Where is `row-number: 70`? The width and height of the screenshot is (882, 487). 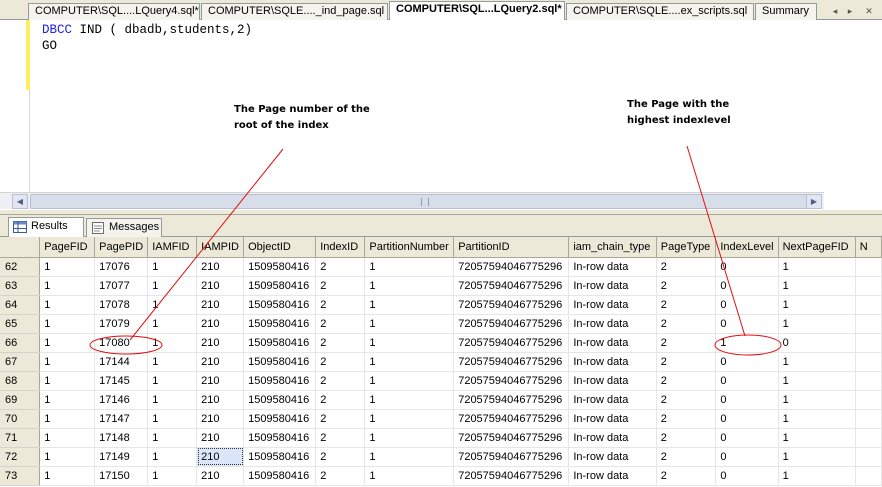
row-number: 70 is located at coordinates (20, 419).